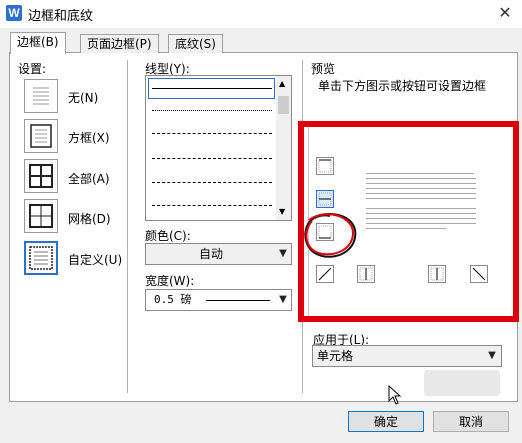  Describe the element at coordinates (212, 110) in the screenshot. I see `line-style-dotted` at that location.